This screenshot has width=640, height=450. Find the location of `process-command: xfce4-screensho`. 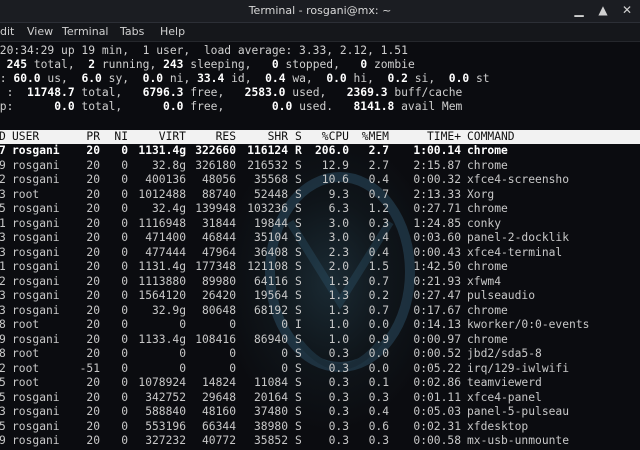

process-command: xfce4-screensho is located at coordinates (518, 179).